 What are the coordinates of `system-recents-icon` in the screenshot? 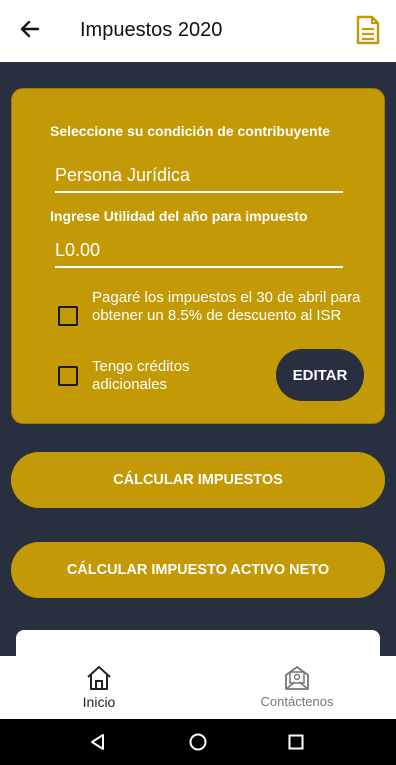 It's located at (296, 742).